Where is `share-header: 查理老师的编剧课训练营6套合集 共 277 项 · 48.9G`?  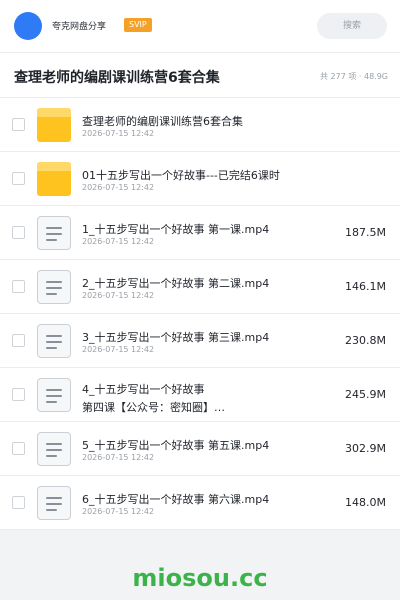
share-header: 查理老师的编剧课训练营6套合集 共 277 项 · 48.9G is located at coordinates (200, 75).